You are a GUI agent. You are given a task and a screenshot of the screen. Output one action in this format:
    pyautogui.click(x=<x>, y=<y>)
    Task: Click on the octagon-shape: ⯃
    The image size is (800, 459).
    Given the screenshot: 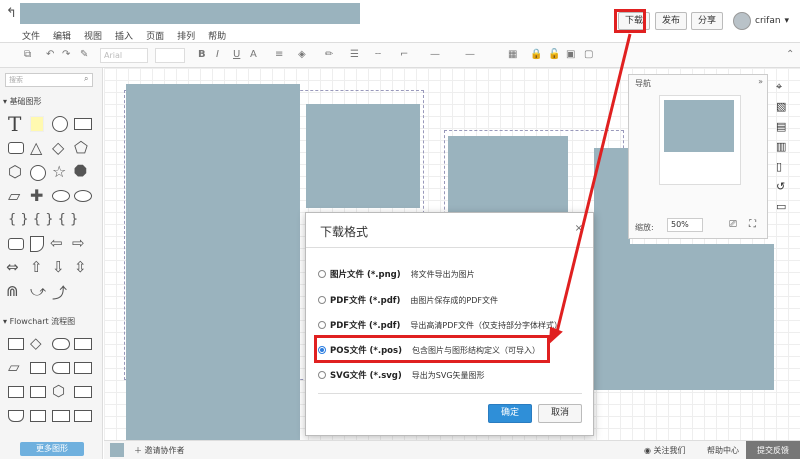 What is the action you would take?
    pyautogui.click(x=80, y=172)
    